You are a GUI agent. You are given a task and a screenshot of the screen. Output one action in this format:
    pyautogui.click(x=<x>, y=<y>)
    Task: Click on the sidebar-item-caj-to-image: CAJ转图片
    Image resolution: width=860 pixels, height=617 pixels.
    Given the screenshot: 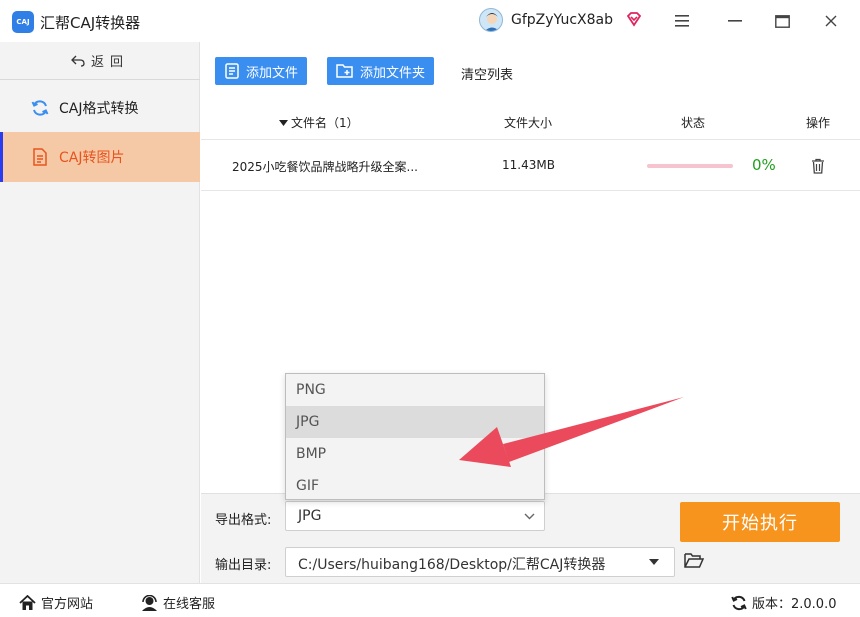 What is the action you would take?
    pyautogui.click(x=100, y=157)
    